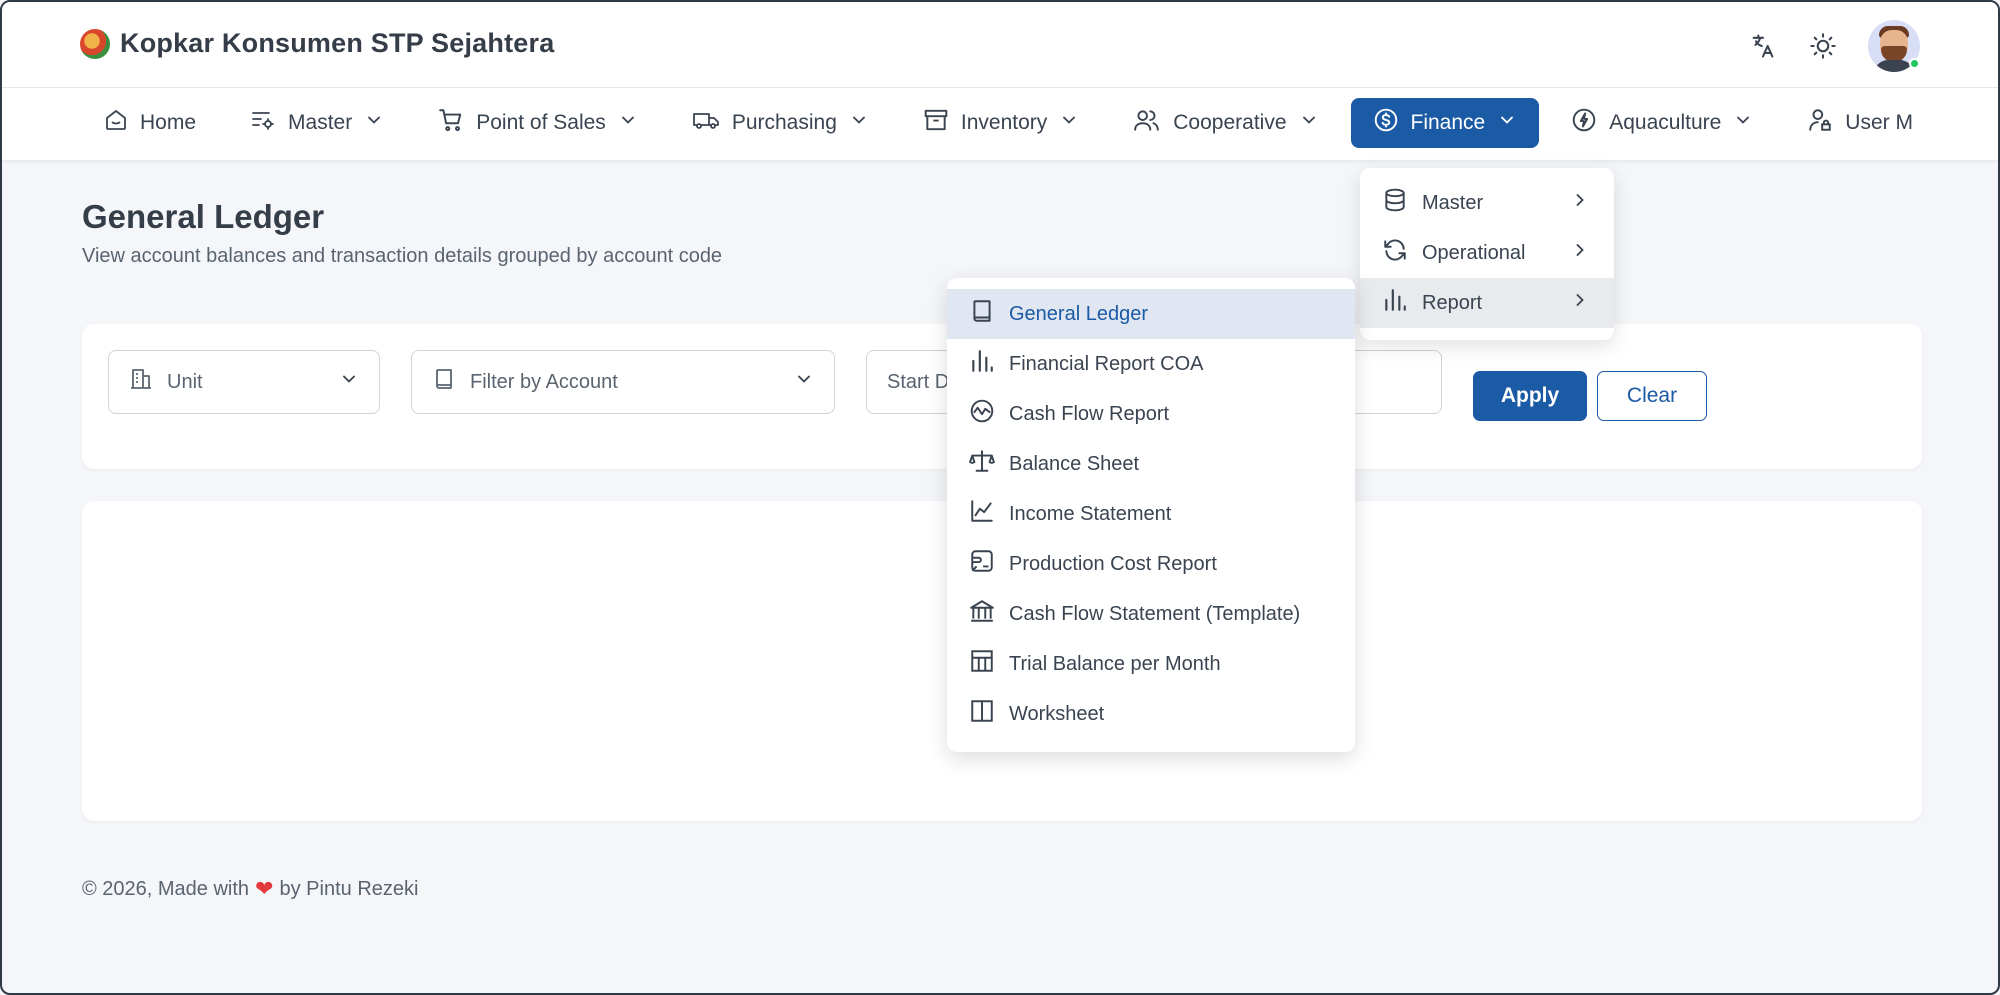 This screenshot has width=2000, height=995. What do you see at coordinates (1474, 252) in the screenshot?
I see `menu-item-label: Operational` at bounding box center [1474, 252].